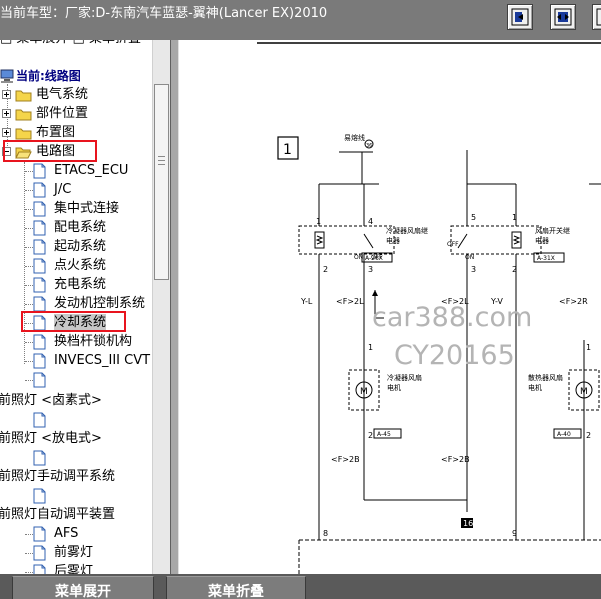  Describe the element at coordinates (62, 94) in the screenshot. I see `tree-node-label: 电气系统` at that location.